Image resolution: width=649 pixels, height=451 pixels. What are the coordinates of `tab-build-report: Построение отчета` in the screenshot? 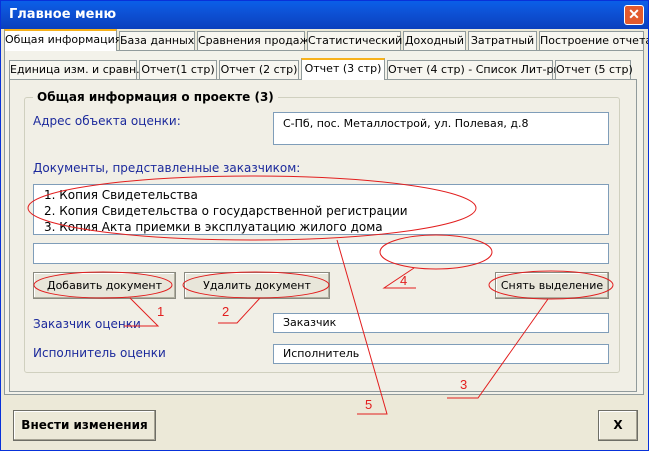 It's located at (593, 40).